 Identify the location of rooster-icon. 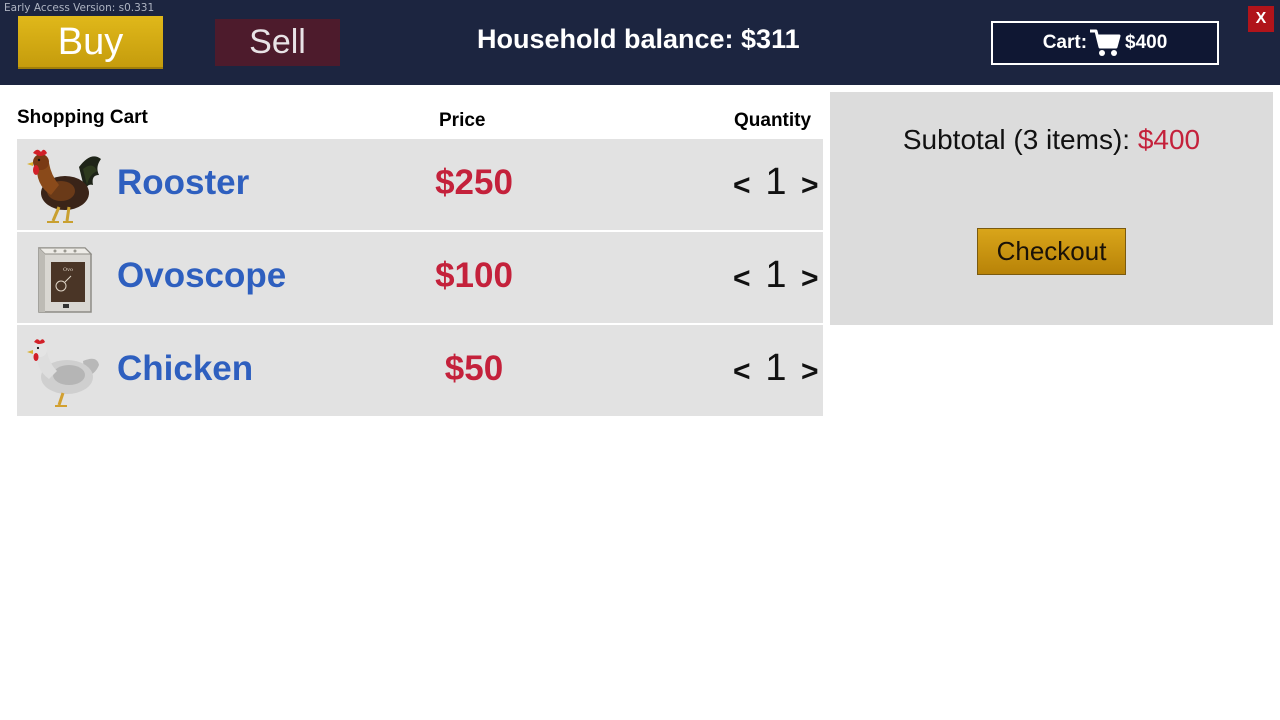
(64, 185).